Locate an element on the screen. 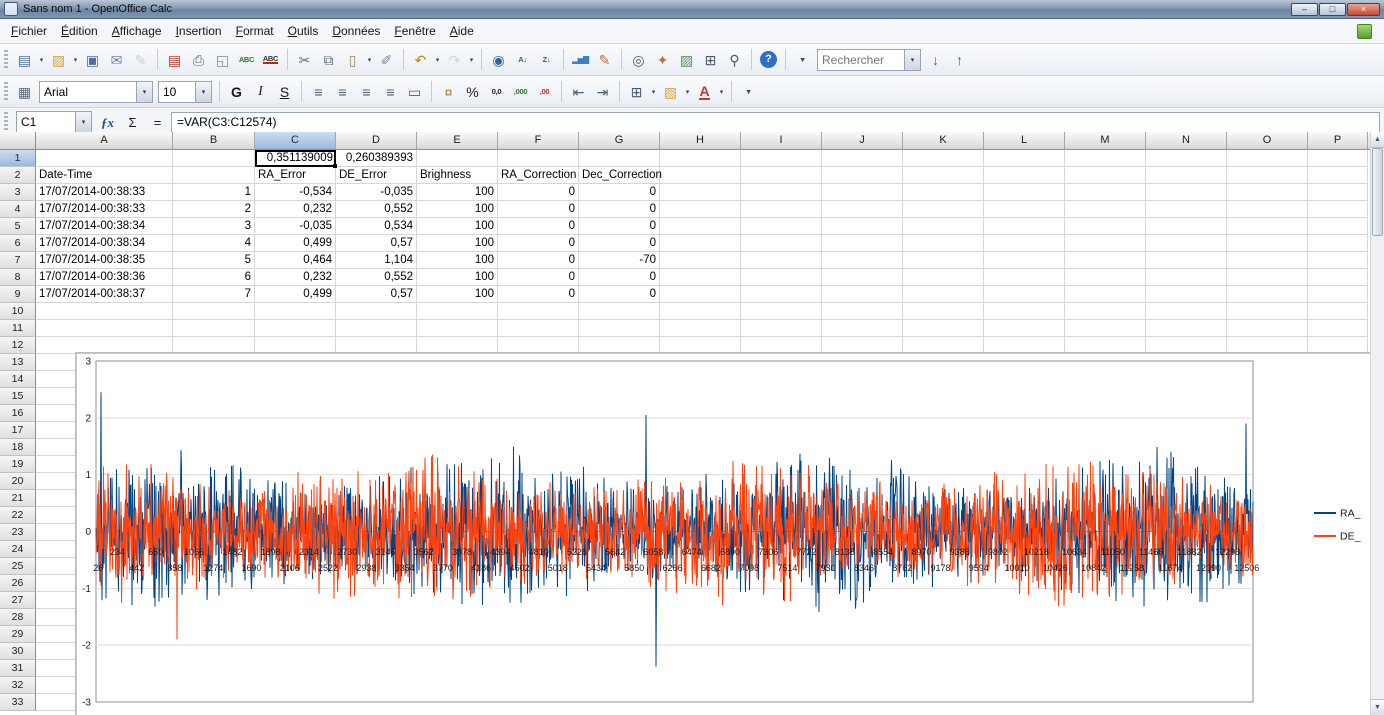 This screenshot has width=1384, height=715. row-header-22: 22 is located at coordinates (18, 515).